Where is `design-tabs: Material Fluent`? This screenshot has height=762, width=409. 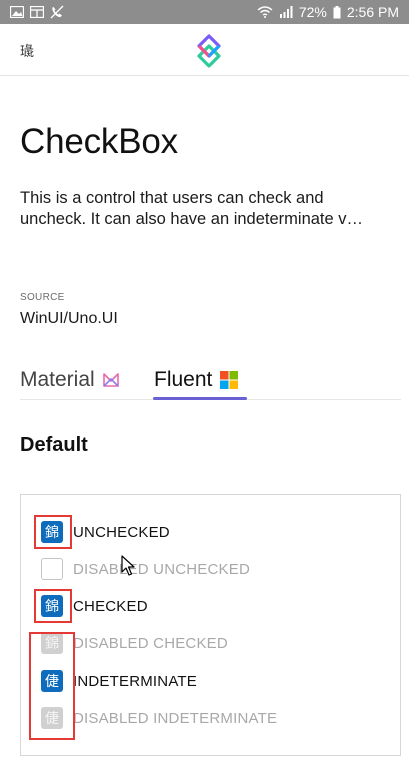 design-tabs: Material Fluent is located at coordinates (210, 381).